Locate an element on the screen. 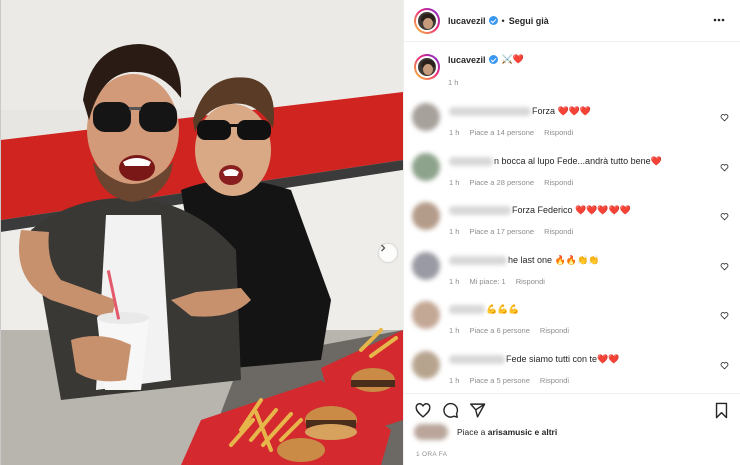 This screenshot has width=740, height=465. comment-likes: Mi piace: 1 is located at coordinates (487, 281).